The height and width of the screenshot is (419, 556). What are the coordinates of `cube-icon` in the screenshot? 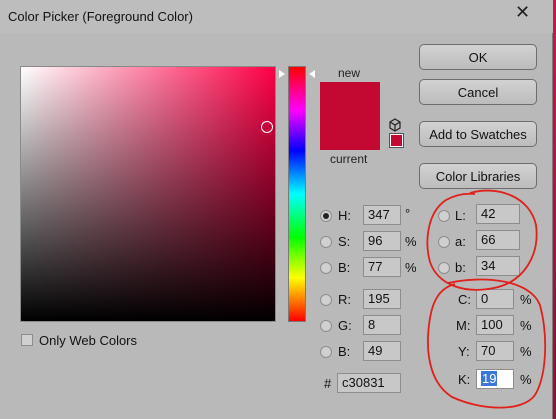 It's located at (395, 125).